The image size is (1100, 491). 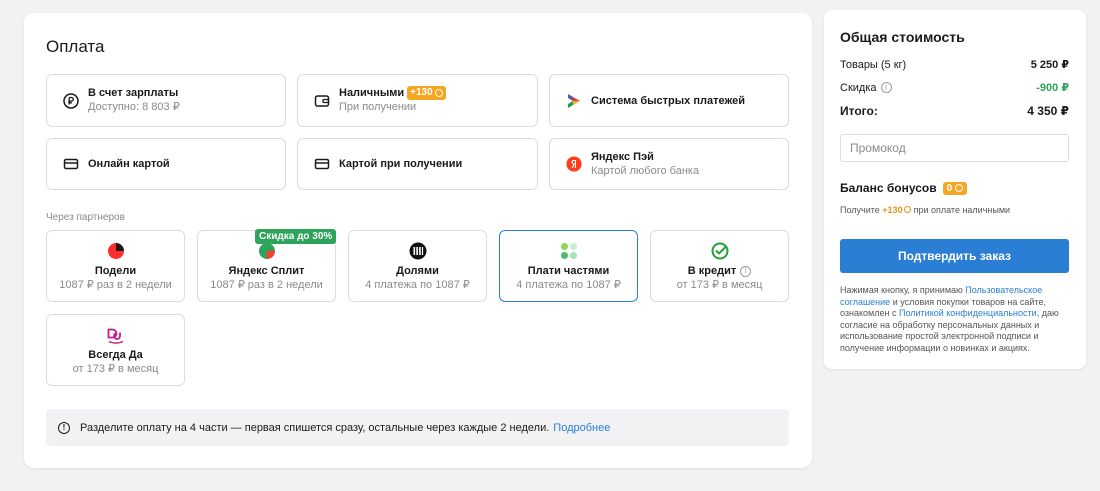 I want to click on option-cash: Наличными +130 При получении, so click(x=417, y=100).